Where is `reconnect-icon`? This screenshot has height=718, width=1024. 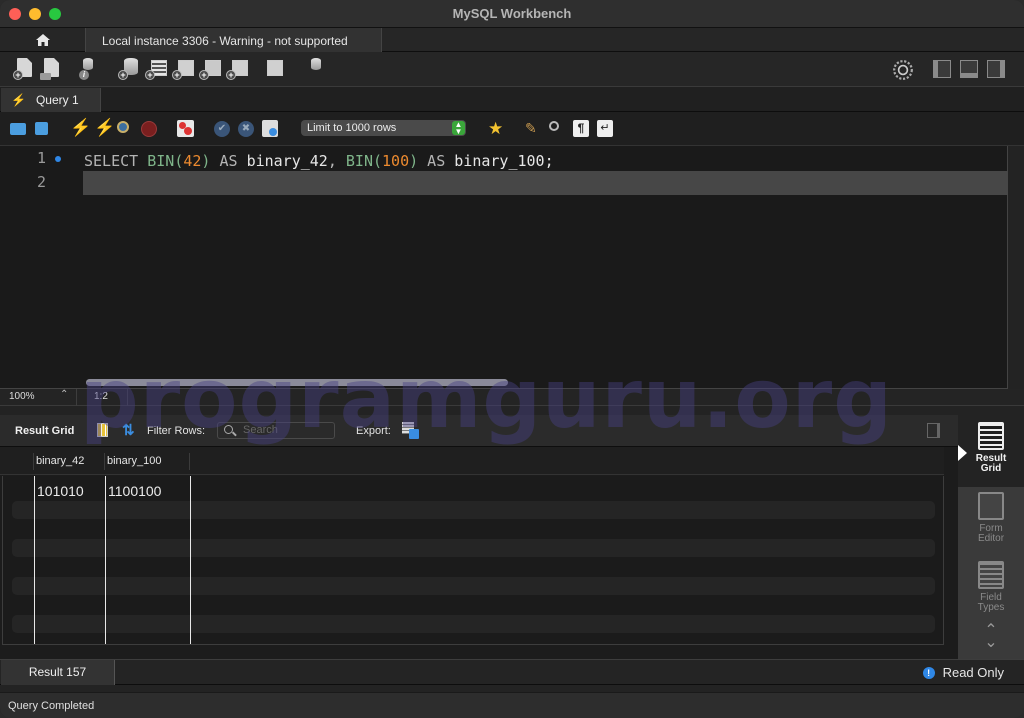 reconnect-icon is located at coordinates (316, 69).